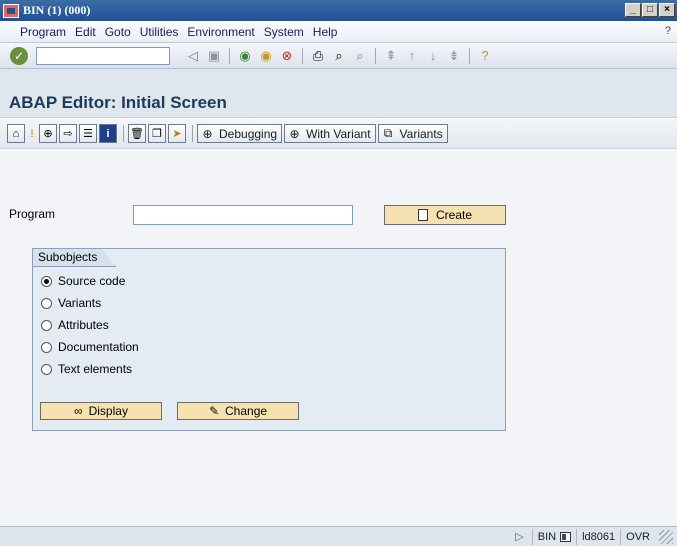  What do you see at coordinates (338, 10) in the screenshot?
I see `window-title-bar: BIN (1) (000) _ □ ×` at bounding box center [338, 10].